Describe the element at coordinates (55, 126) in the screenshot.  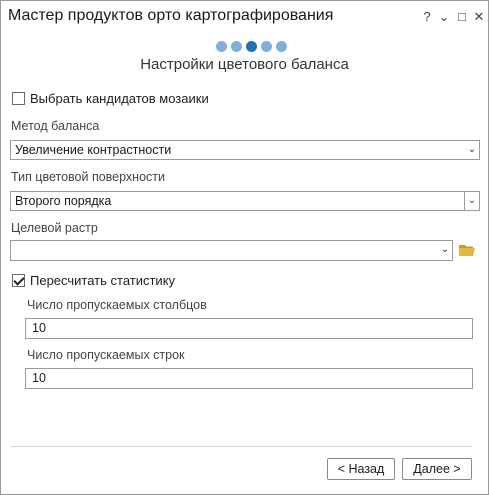
I see `balance-method-label: Метод баланса` at that location.